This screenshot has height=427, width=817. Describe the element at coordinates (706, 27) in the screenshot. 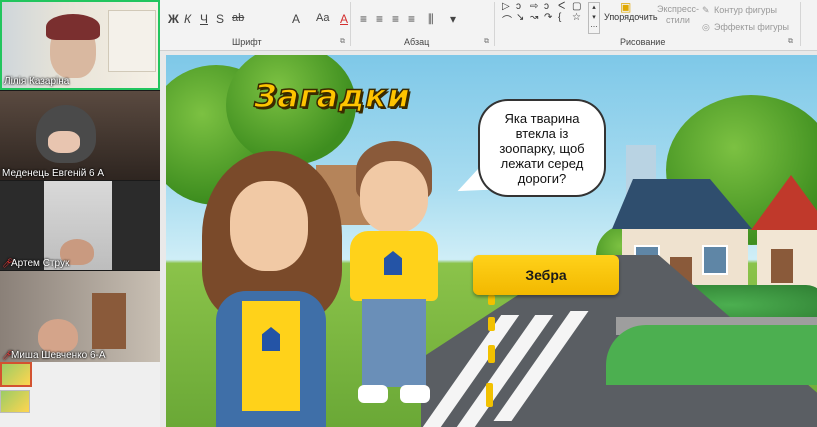

I see `effects-icon: ◎` at that location.